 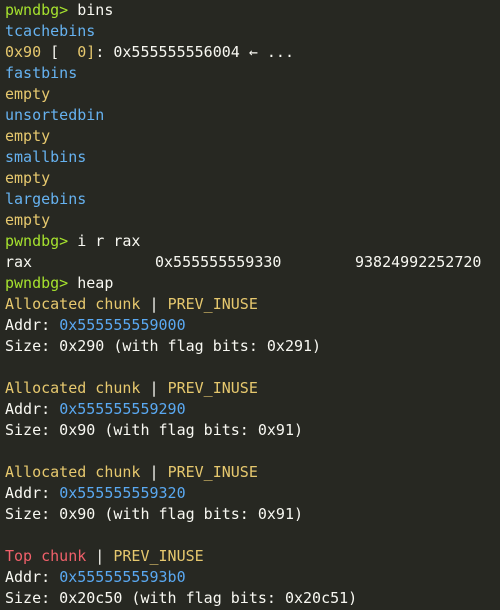 What do you see at coordinates (28, 94) in the screenshot?
I see `fastbins-value: empty` at bounding box center [28, 94].